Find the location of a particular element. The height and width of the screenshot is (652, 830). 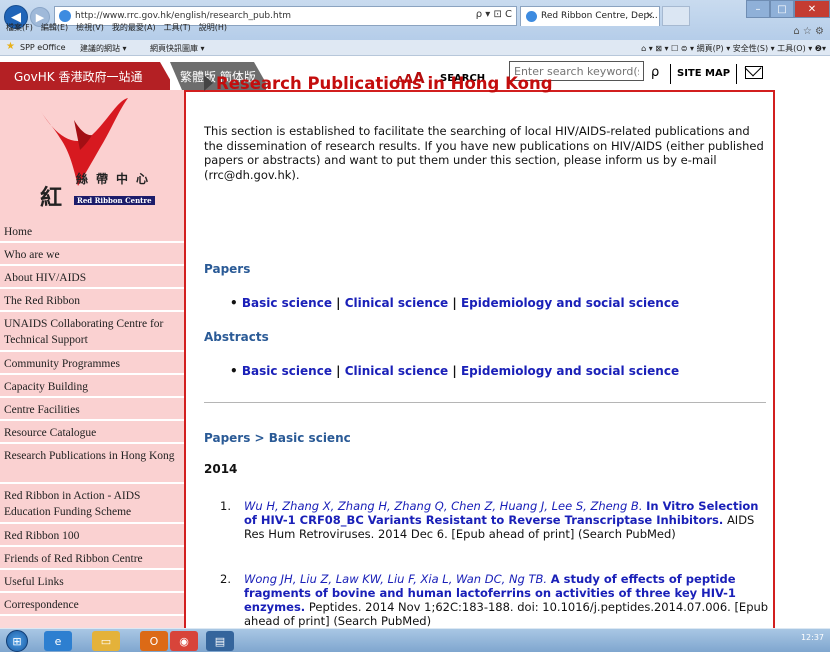

favorite-web-slice-gallery: 網頁快訊圖庫 ▾ is located at coordinates (177, 48).